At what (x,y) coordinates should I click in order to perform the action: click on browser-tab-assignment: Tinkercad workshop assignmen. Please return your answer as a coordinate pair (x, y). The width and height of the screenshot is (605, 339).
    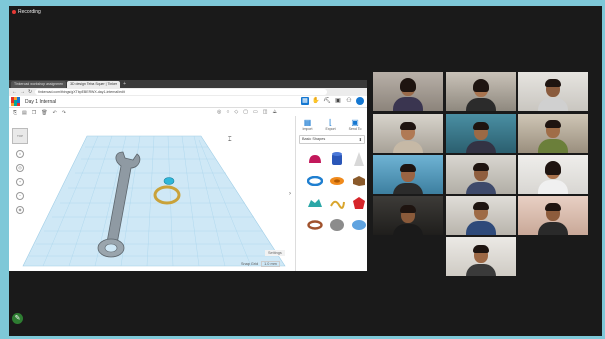
    Looking at the image, I should click on (39, 84).